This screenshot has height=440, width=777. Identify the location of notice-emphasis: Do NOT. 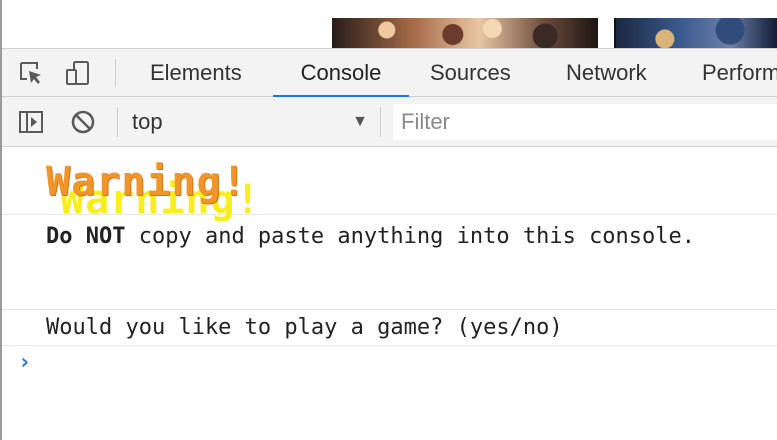
(86, 236).